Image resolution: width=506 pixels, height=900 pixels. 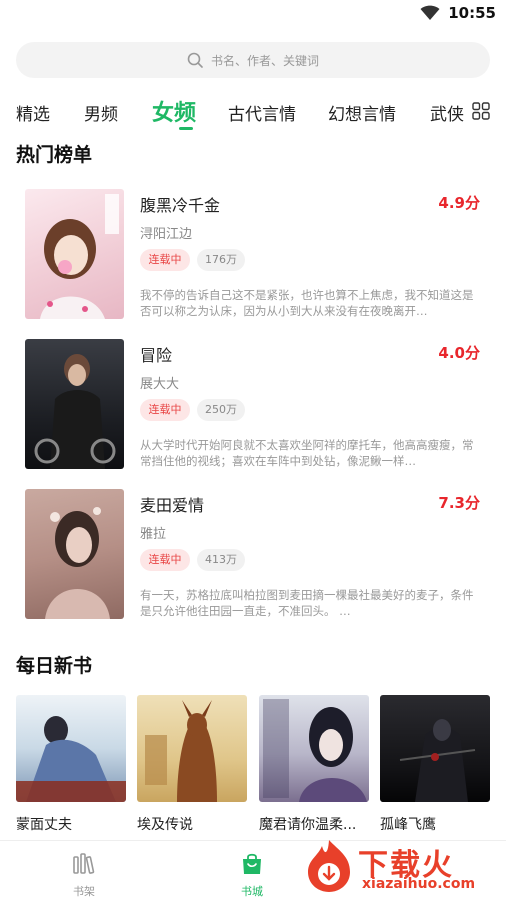 I want to click on book-author: 雅拉, so click(x=153, y=534).